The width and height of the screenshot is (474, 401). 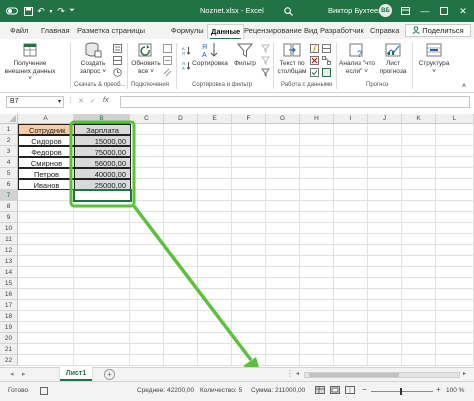 What do you see at coordinates (102, 162) in the screenshot?
I see `cell-b4: 56000,00` at bounding box center [102, 162].